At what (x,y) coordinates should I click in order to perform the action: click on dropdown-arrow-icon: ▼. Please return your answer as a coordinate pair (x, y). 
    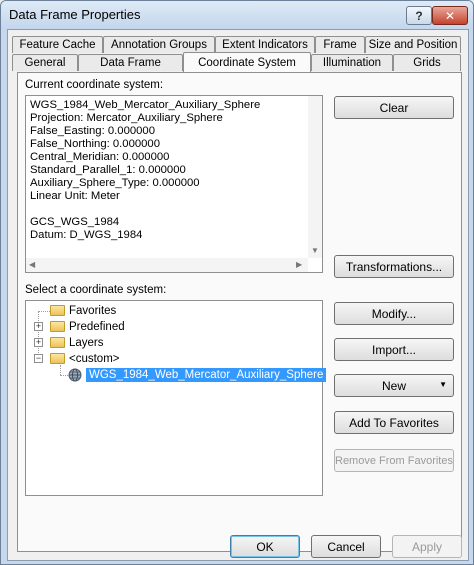
    Looking at the image, I should click on (443, 384).